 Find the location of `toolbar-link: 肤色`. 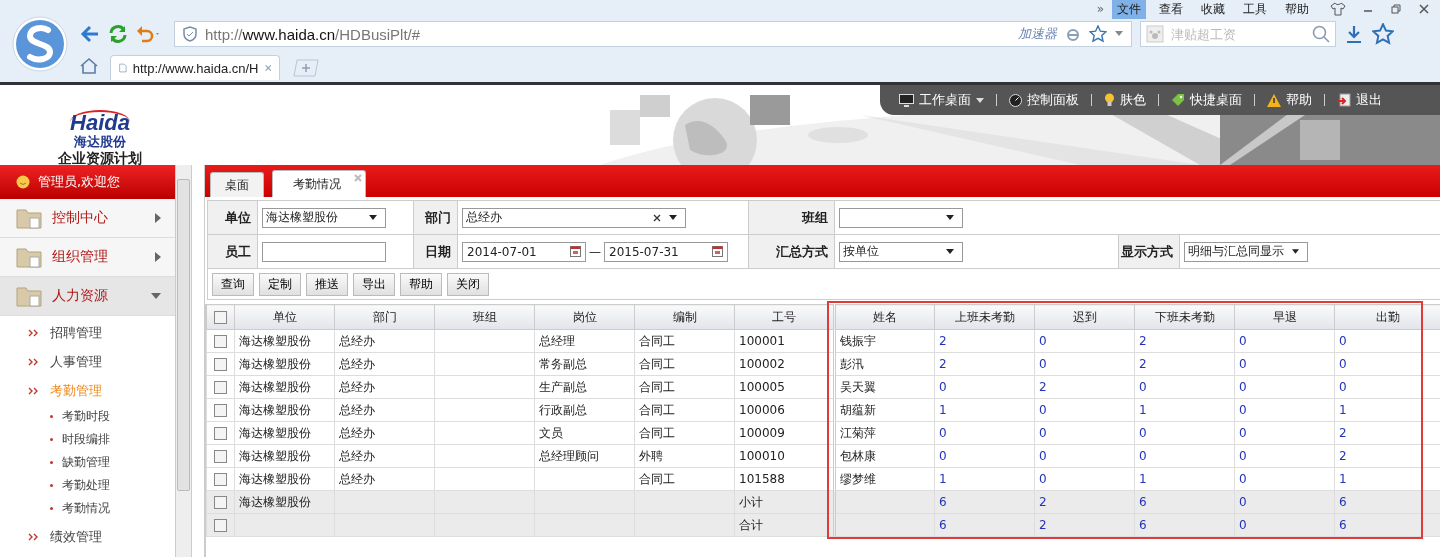

toolbar-link: 肤色 is located at coordinates (1125, 100).